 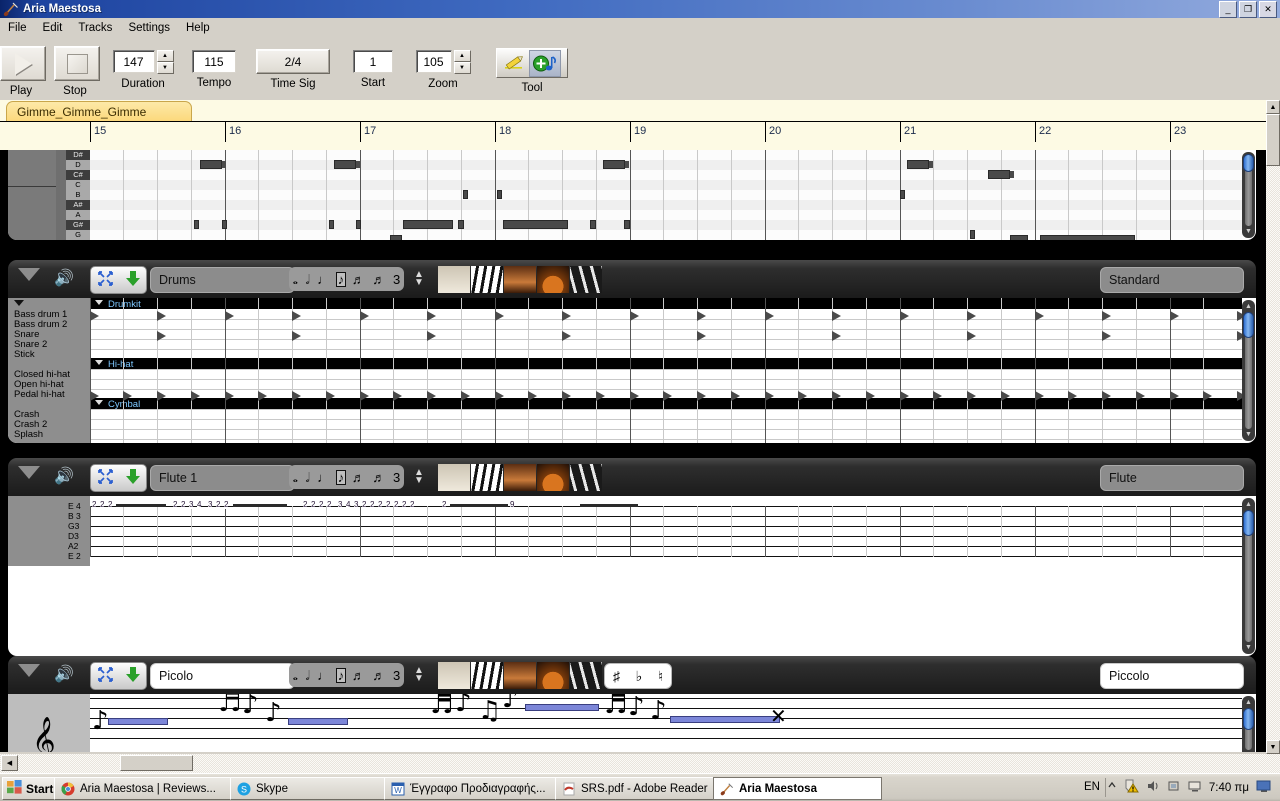 I want to click on horizontal-scrollbar: ◀, so click(x=640, y=763).